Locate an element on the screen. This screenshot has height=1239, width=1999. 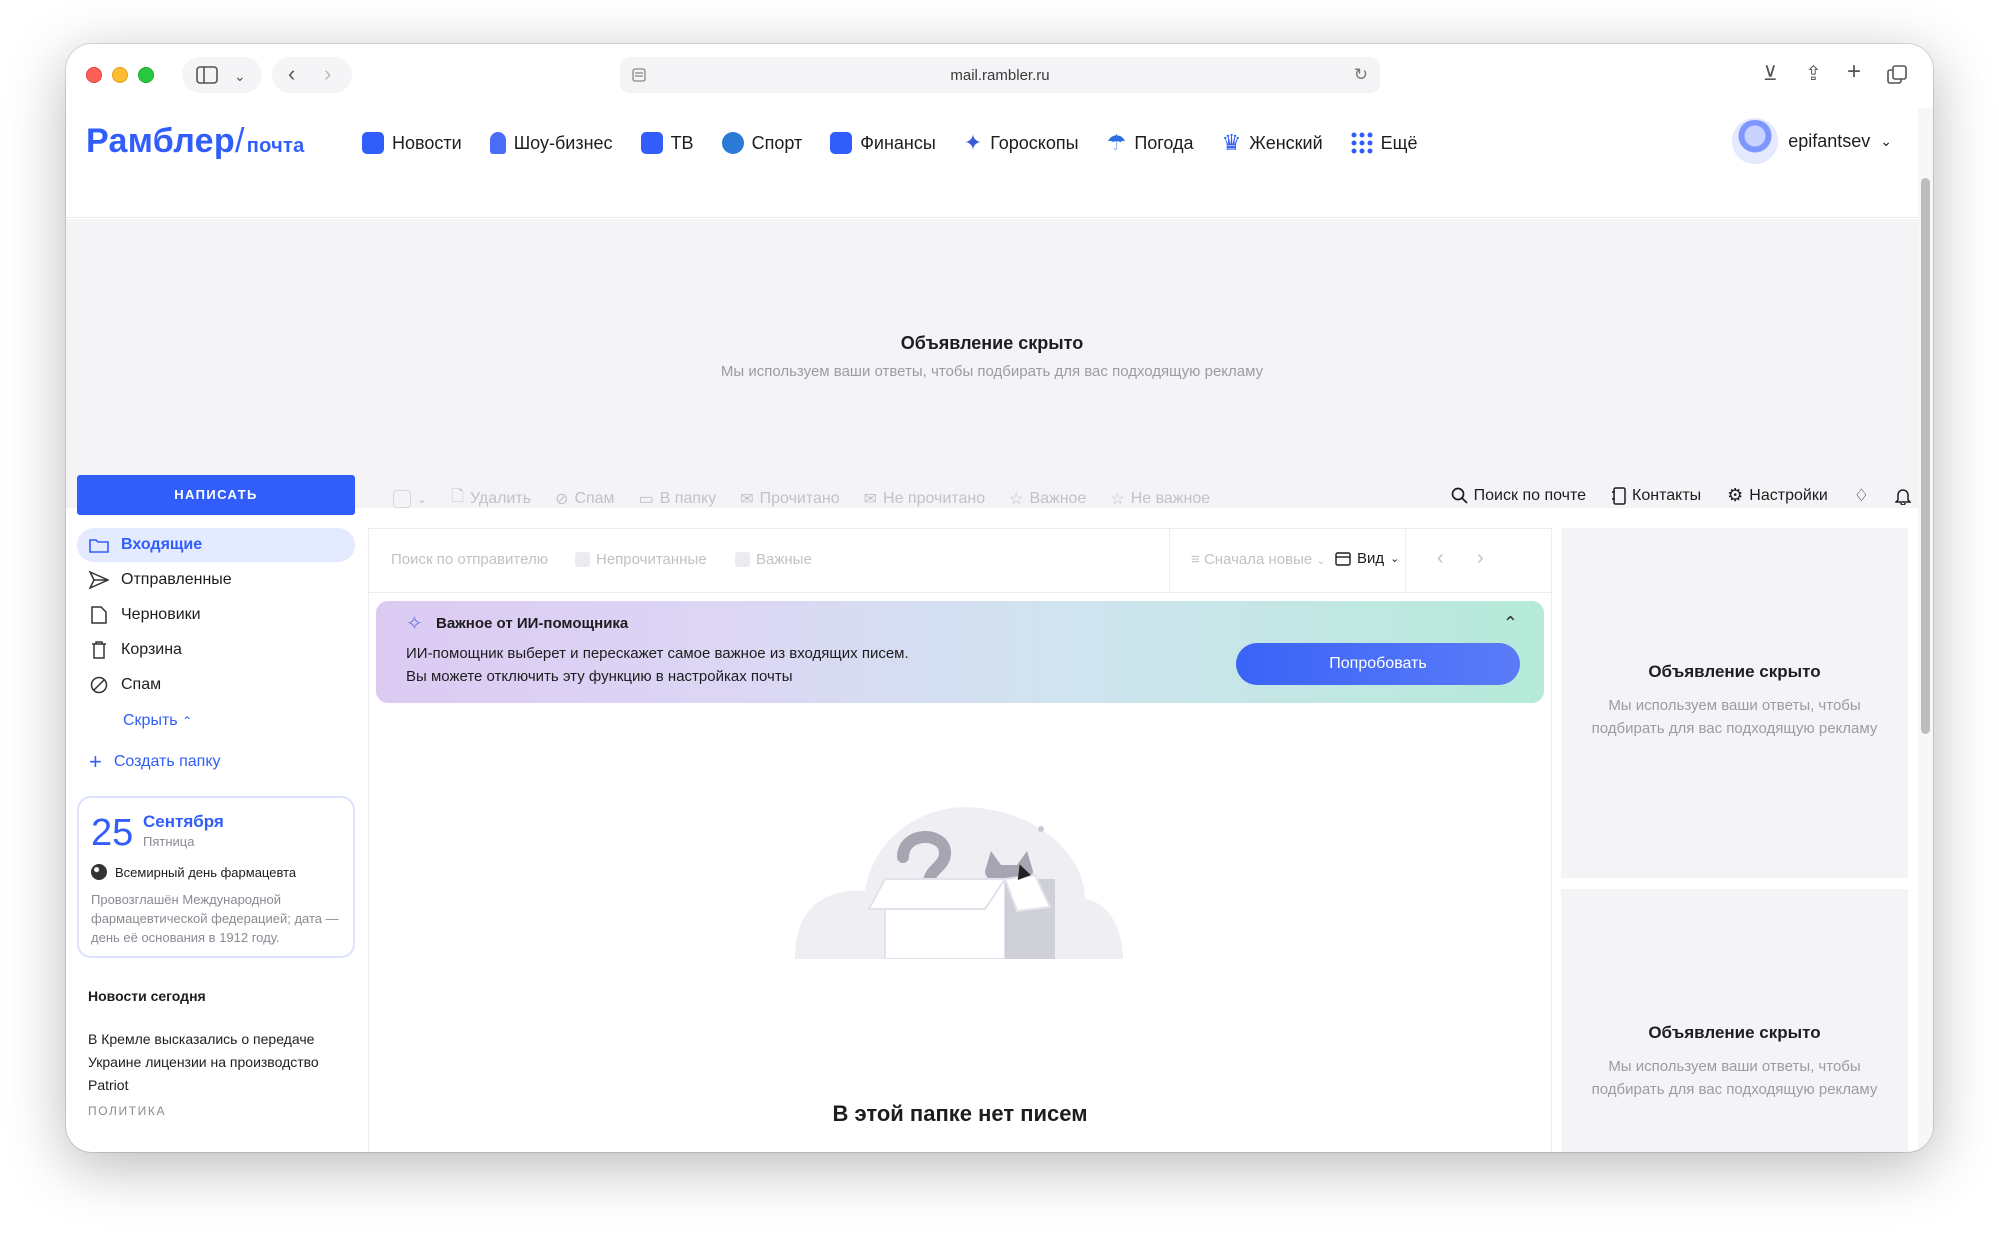
nav-weather: ☂ Погода is located at coordinates (1150, 143).